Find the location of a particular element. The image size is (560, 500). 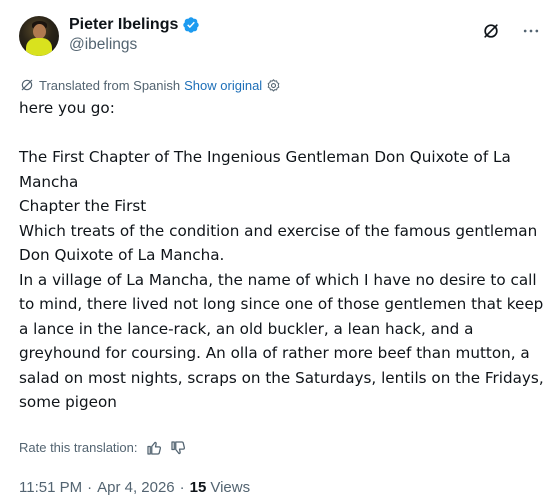

slashed-circle-icon is located at coordinates (491, 31).